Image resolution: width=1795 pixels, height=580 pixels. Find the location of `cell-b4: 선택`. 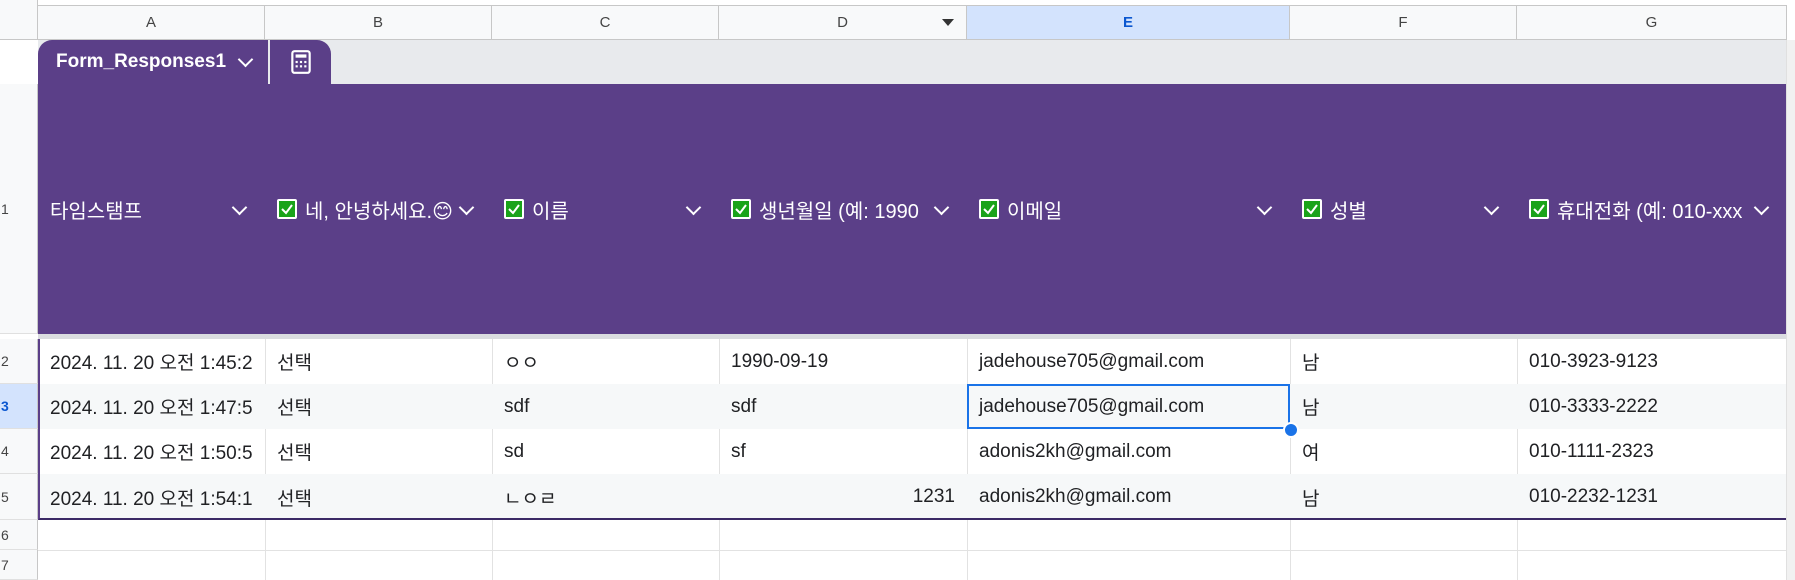

cell-b4: 선택 is located at coordinates (378, 451).